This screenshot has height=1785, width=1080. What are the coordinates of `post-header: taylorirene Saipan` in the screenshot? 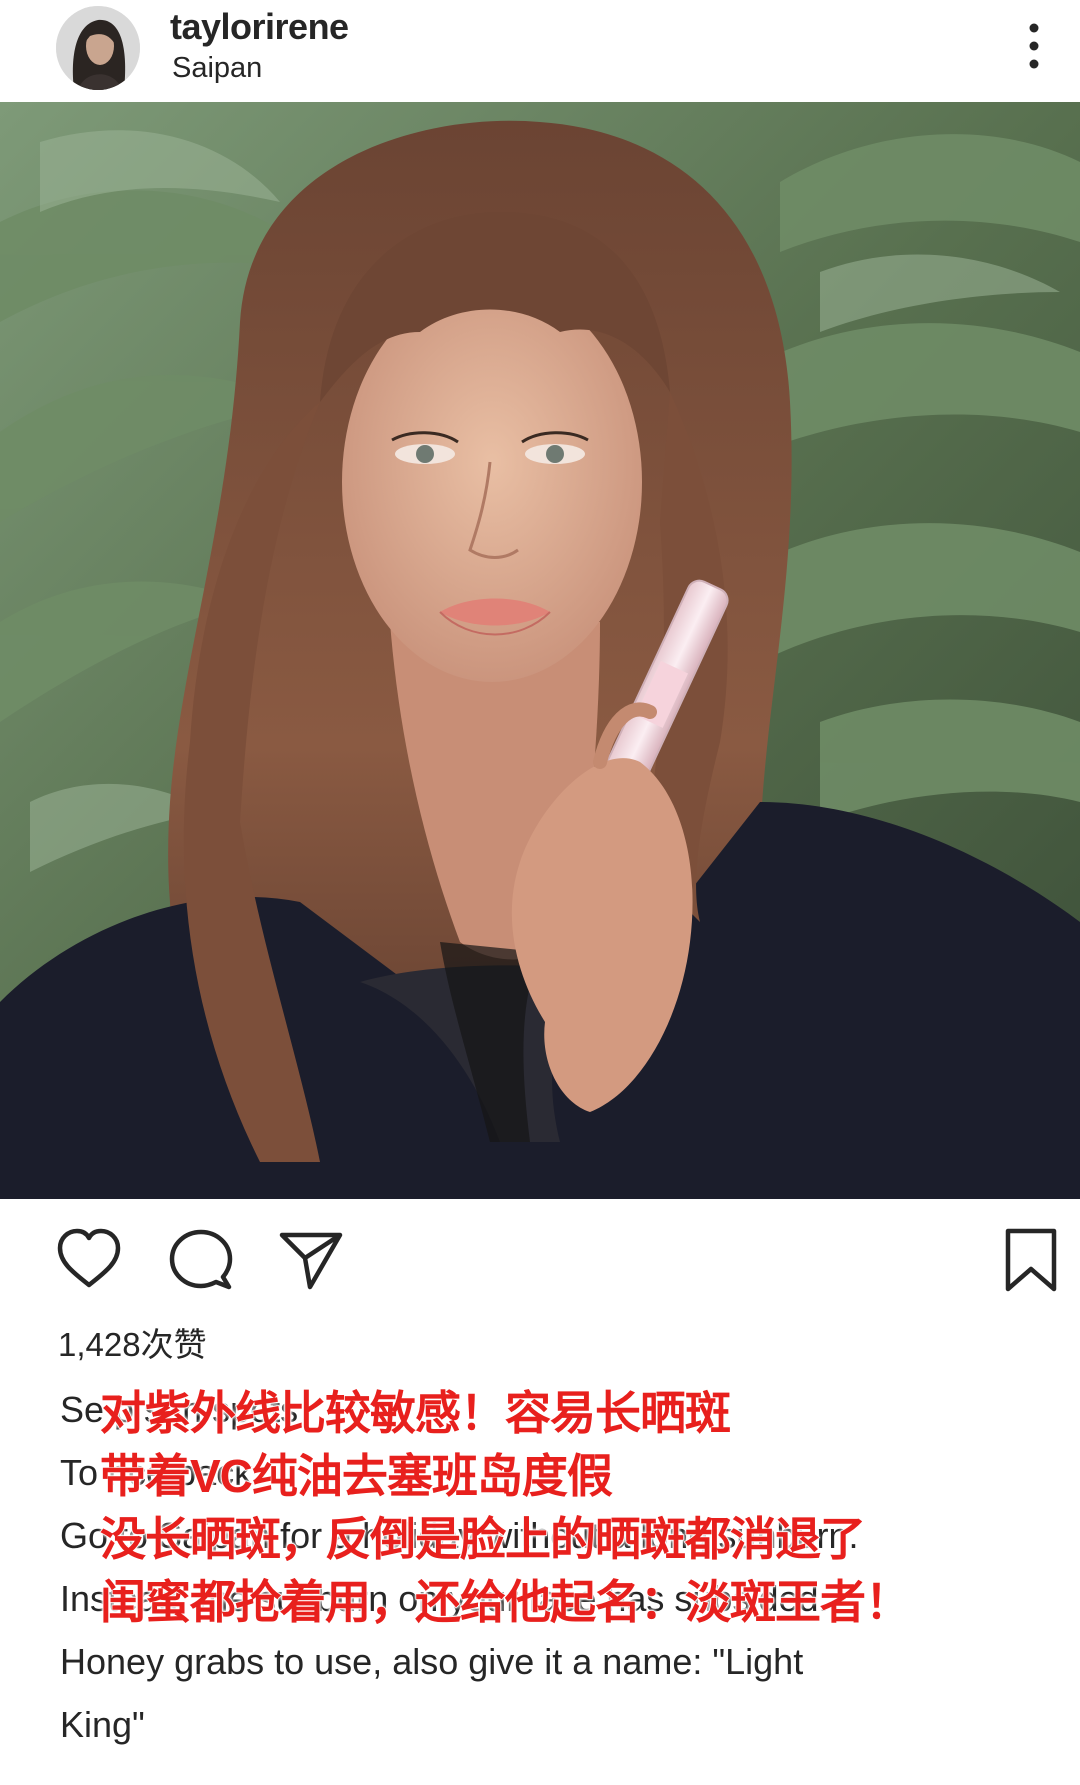 It's located at (540, 50).